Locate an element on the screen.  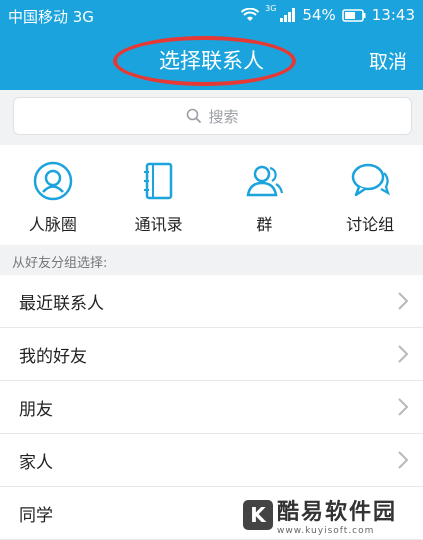
group-name: 朋友 is located at coordinates (36, 410).